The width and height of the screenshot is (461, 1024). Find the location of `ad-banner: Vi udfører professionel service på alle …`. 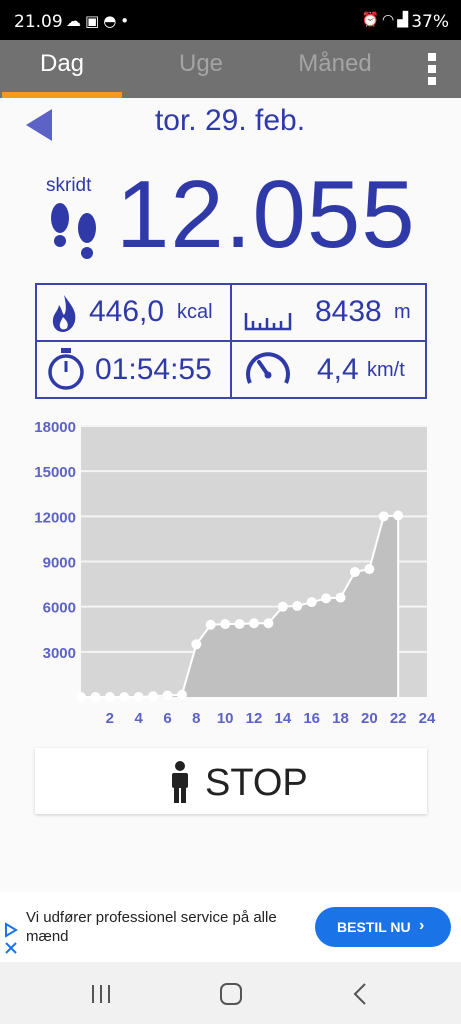

ad-banner: Vi udfører professionel service på alle … is located at coordinates (230, 927).